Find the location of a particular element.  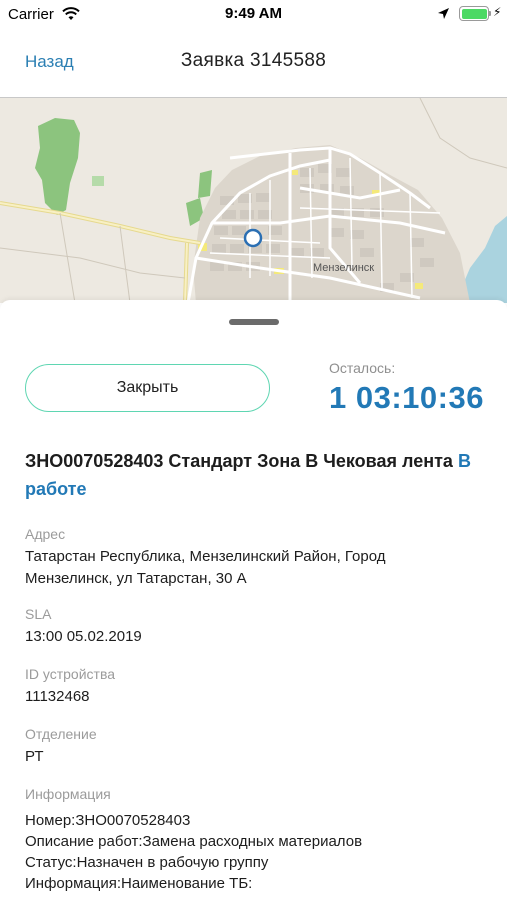

navigation-bar: Назад Заявка 3145588 is located at coordinates (253, 63).